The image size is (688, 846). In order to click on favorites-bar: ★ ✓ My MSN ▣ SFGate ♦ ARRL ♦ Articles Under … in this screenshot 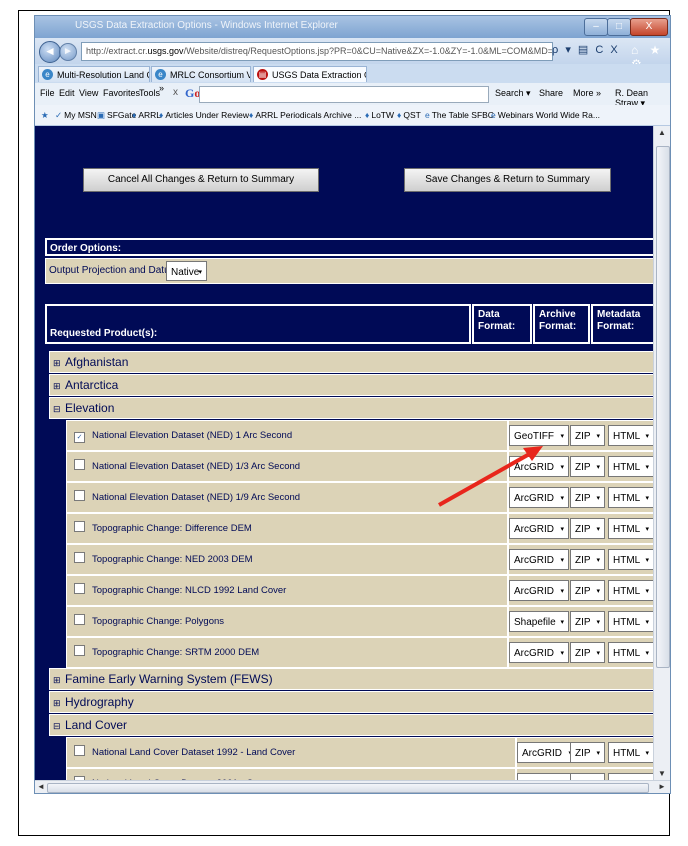, I will do `click(352, 115)`.